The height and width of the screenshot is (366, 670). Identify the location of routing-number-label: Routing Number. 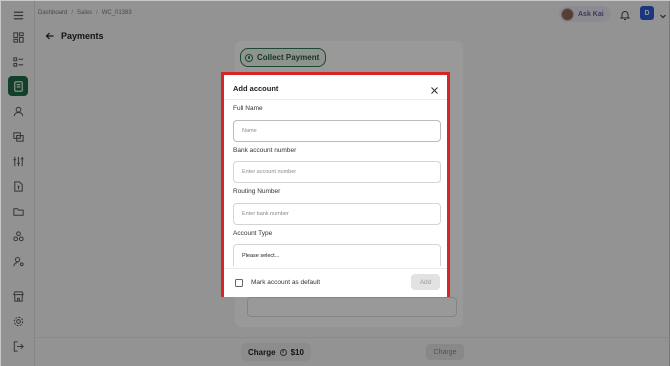
(257, 191).